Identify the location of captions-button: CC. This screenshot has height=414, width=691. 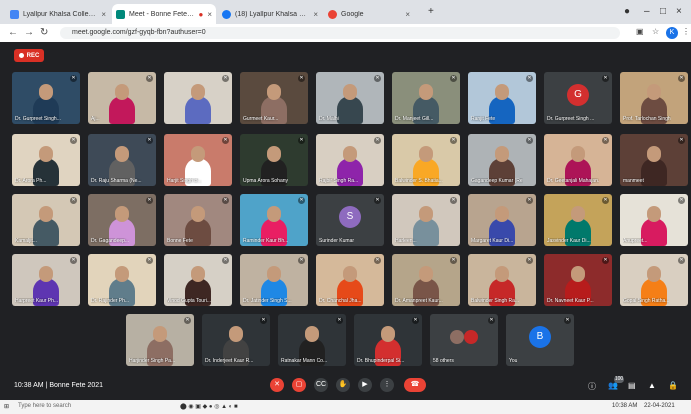
(321, 385).